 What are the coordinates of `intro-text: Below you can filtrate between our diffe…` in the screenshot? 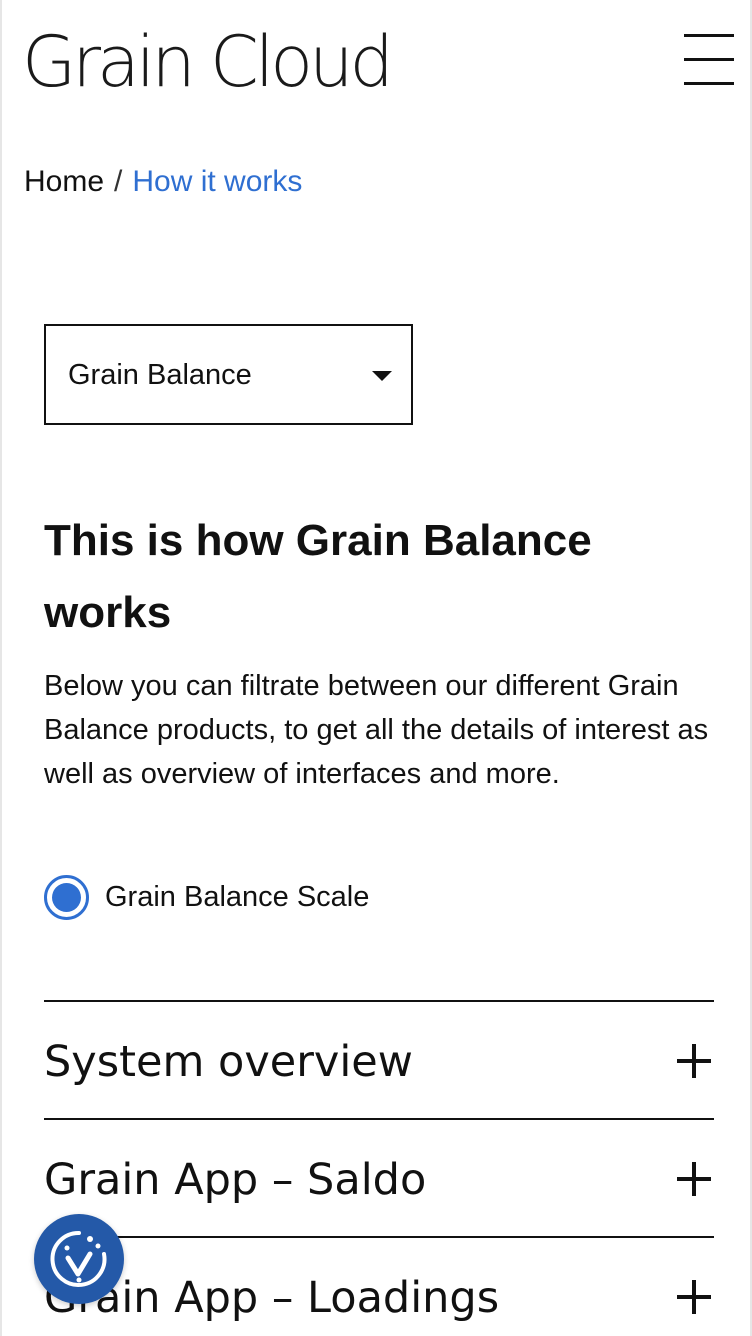 It's located at (376, 730).